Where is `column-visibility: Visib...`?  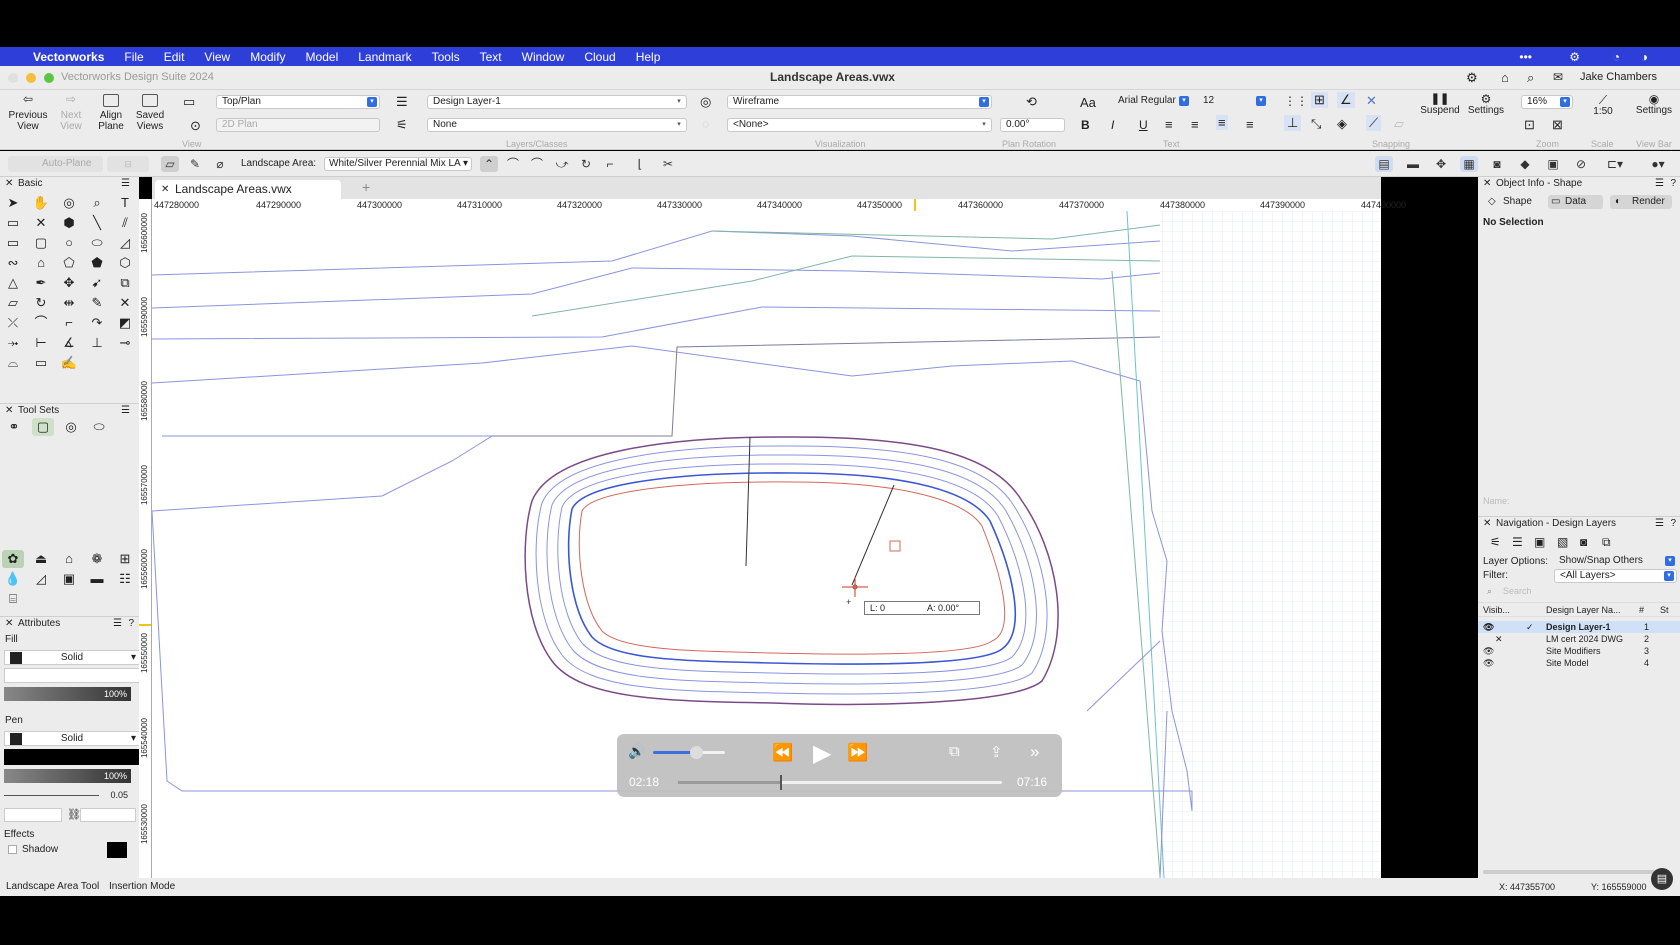 column-visibility: Visib... is located at coordinates (1496, 610).